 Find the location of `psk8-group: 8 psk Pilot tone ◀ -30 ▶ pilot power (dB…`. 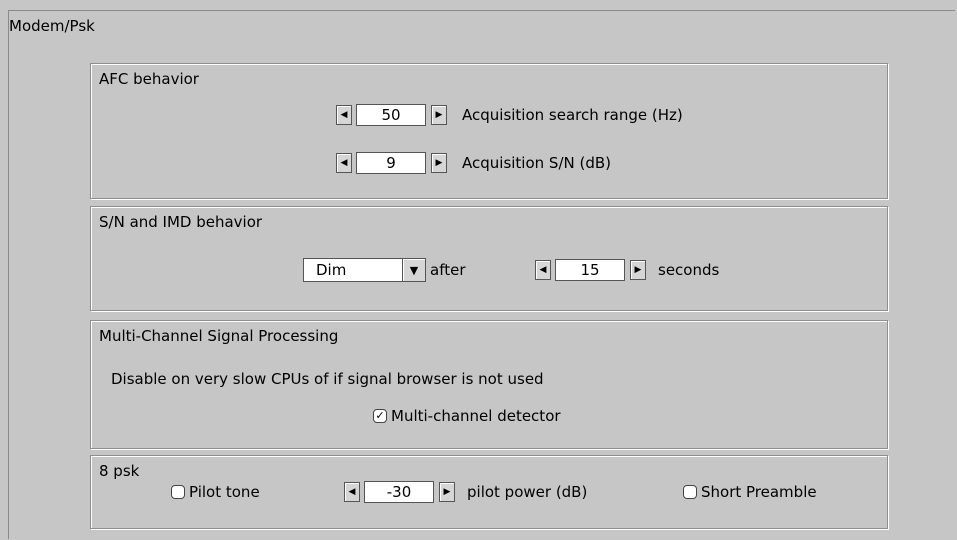

psk8-group: 8 psk Pilot tone ◀ -30 ▶ pilot power (dB… is located at coordinates (489, 492).